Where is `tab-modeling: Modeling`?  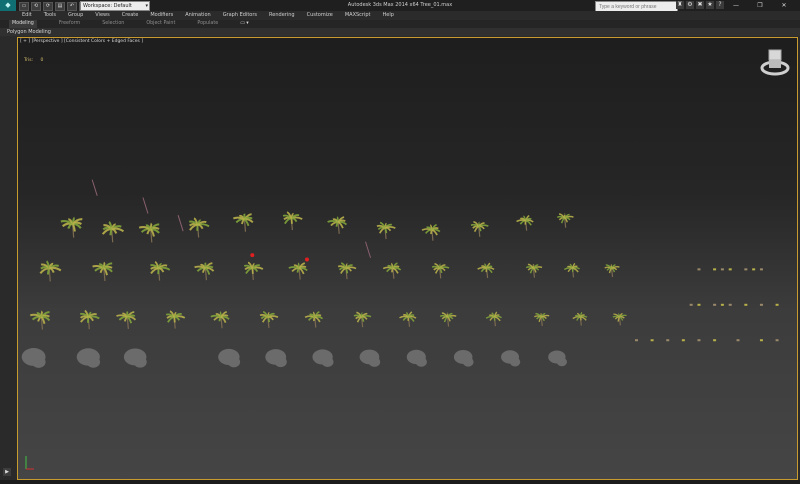
tab-modeling: Modeling is located at coordinates (23, 24).